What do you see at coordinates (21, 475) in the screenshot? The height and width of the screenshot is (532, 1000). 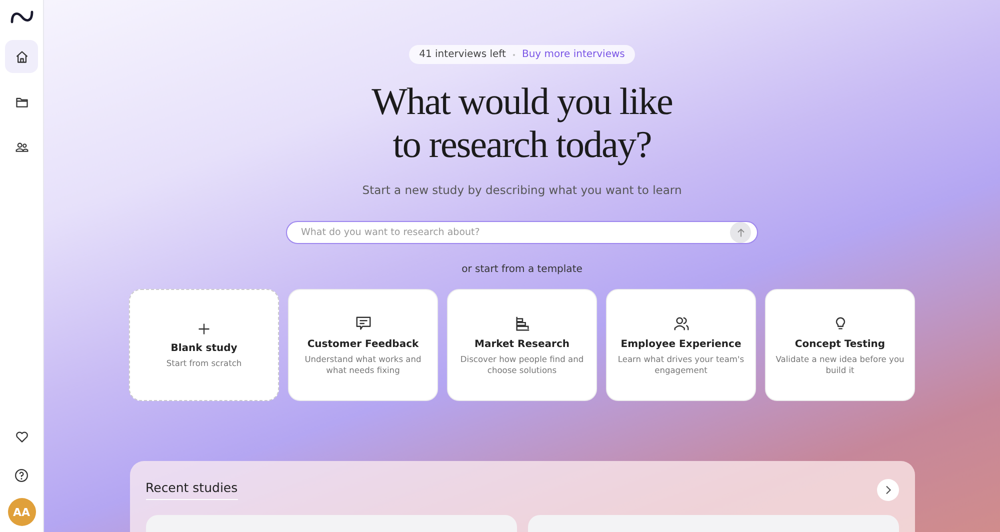 I see `help-icon` at bounding box center [21, 475].